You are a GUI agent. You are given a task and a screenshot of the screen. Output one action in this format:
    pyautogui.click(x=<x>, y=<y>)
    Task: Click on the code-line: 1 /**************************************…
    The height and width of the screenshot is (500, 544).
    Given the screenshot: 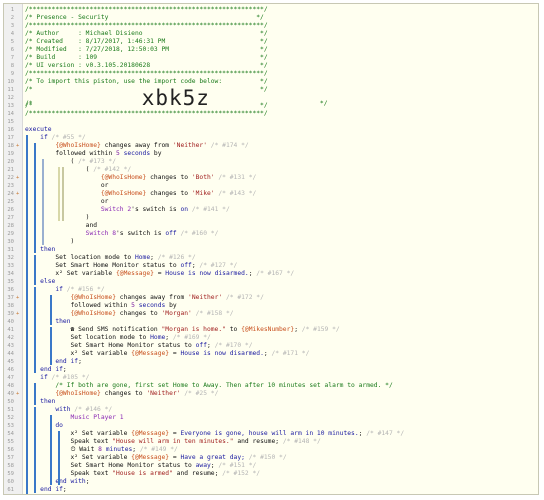 What is the action you would take?
    pyautogui.click(x=271, y=10)
    